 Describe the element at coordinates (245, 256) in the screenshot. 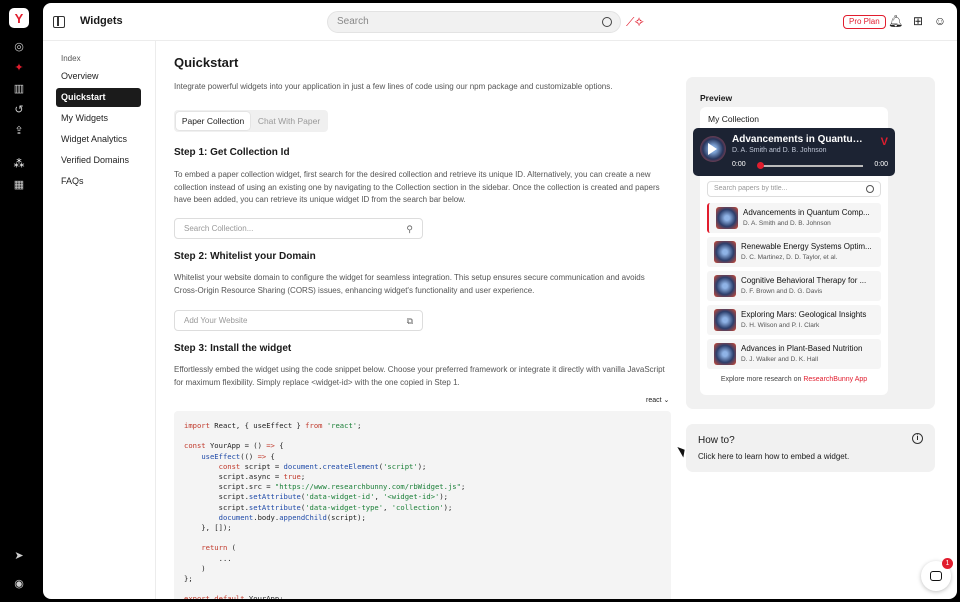

I see `step2-title: Step 2: Whitelist your Domain` at that location.